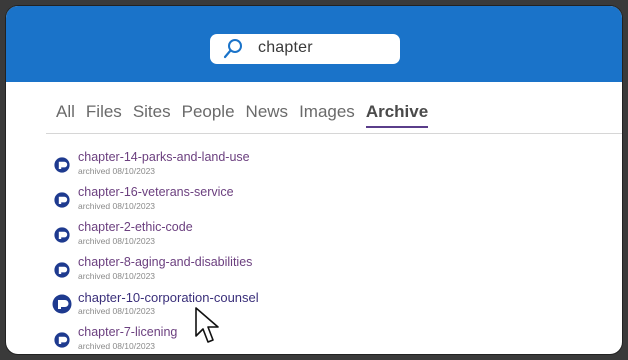  What do you see at coordinates (208, 115) in the screenshot?
I see `tab-people: People` at bounding box center [208, 115].